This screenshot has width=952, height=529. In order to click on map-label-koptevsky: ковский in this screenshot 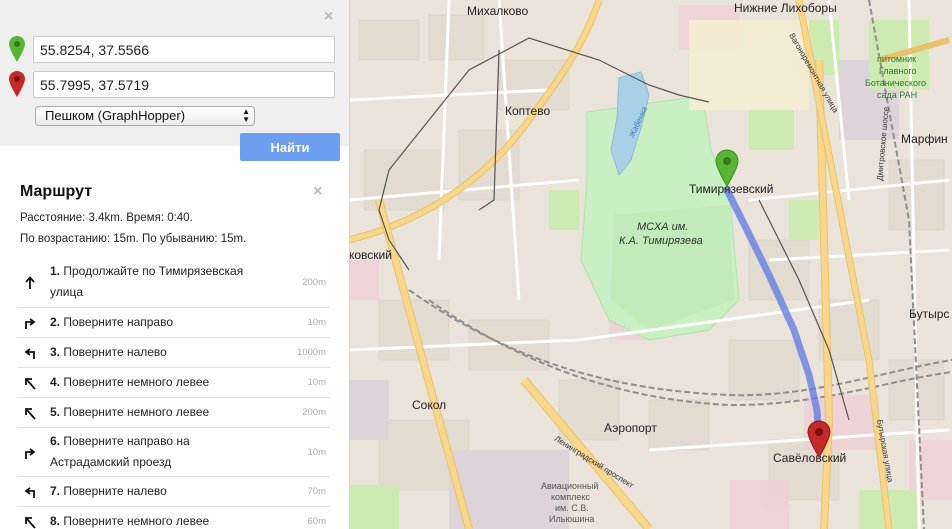, I will do `click(370, 255)`.